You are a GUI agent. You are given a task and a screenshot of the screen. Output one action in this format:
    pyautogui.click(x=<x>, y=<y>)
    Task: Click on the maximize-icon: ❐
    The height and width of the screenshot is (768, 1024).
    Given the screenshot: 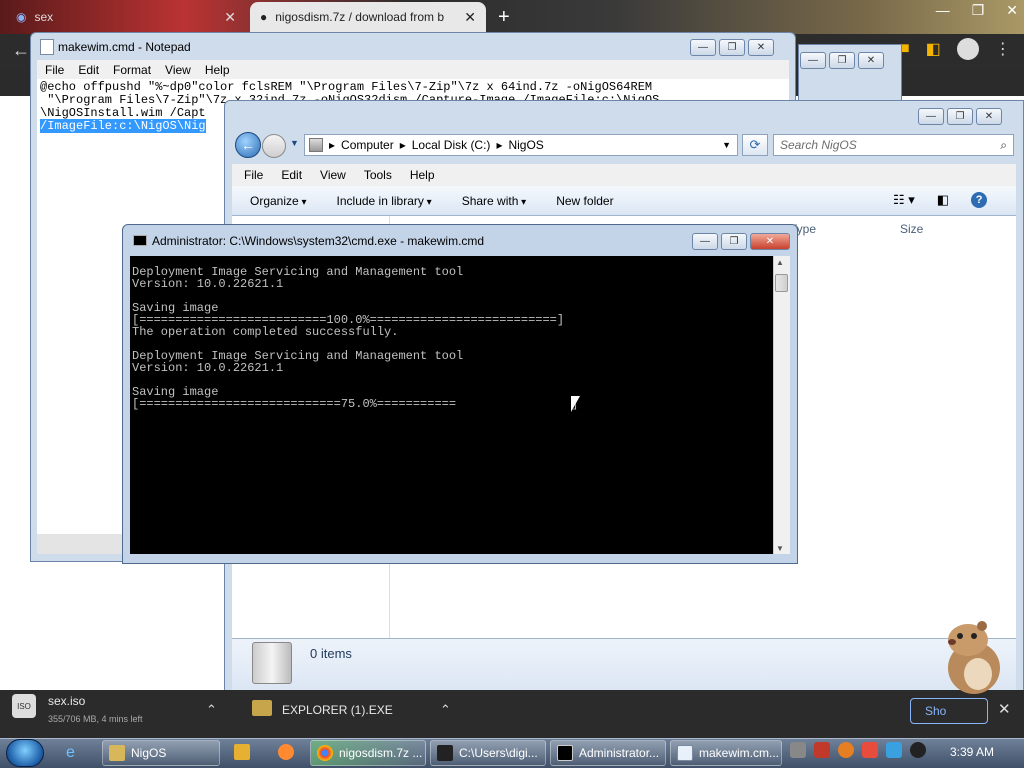 What is the action you would take?
    pyautogui.click(x=978, y=10)
    